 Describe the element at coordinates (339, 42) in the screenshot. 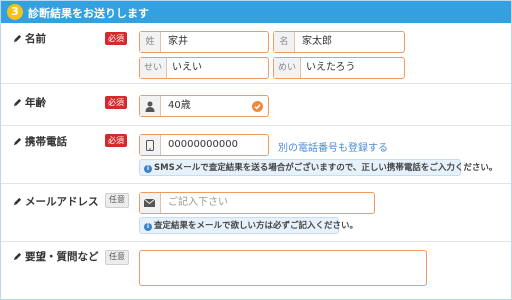

I see `first-name-field: 名 家太郎` at that location.